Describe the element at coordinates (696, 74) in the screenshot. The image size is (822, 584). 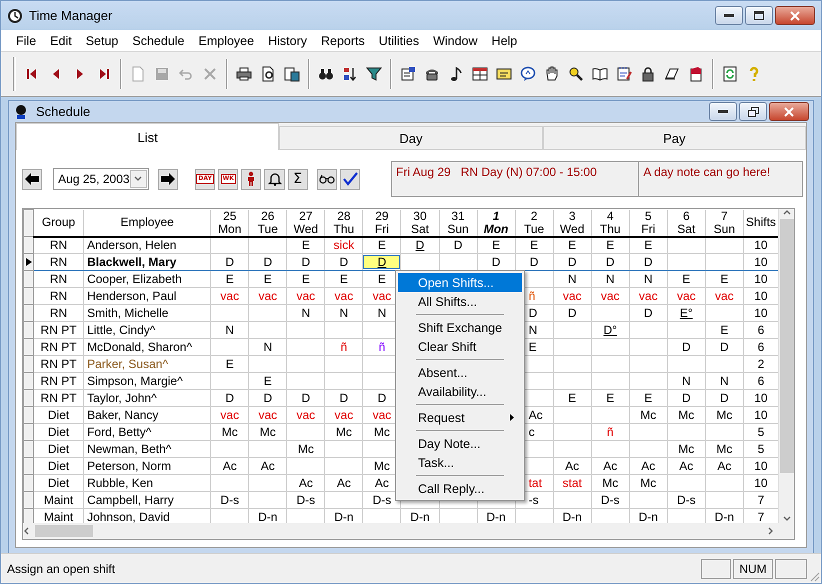
I see `notebook-icon` at that location.